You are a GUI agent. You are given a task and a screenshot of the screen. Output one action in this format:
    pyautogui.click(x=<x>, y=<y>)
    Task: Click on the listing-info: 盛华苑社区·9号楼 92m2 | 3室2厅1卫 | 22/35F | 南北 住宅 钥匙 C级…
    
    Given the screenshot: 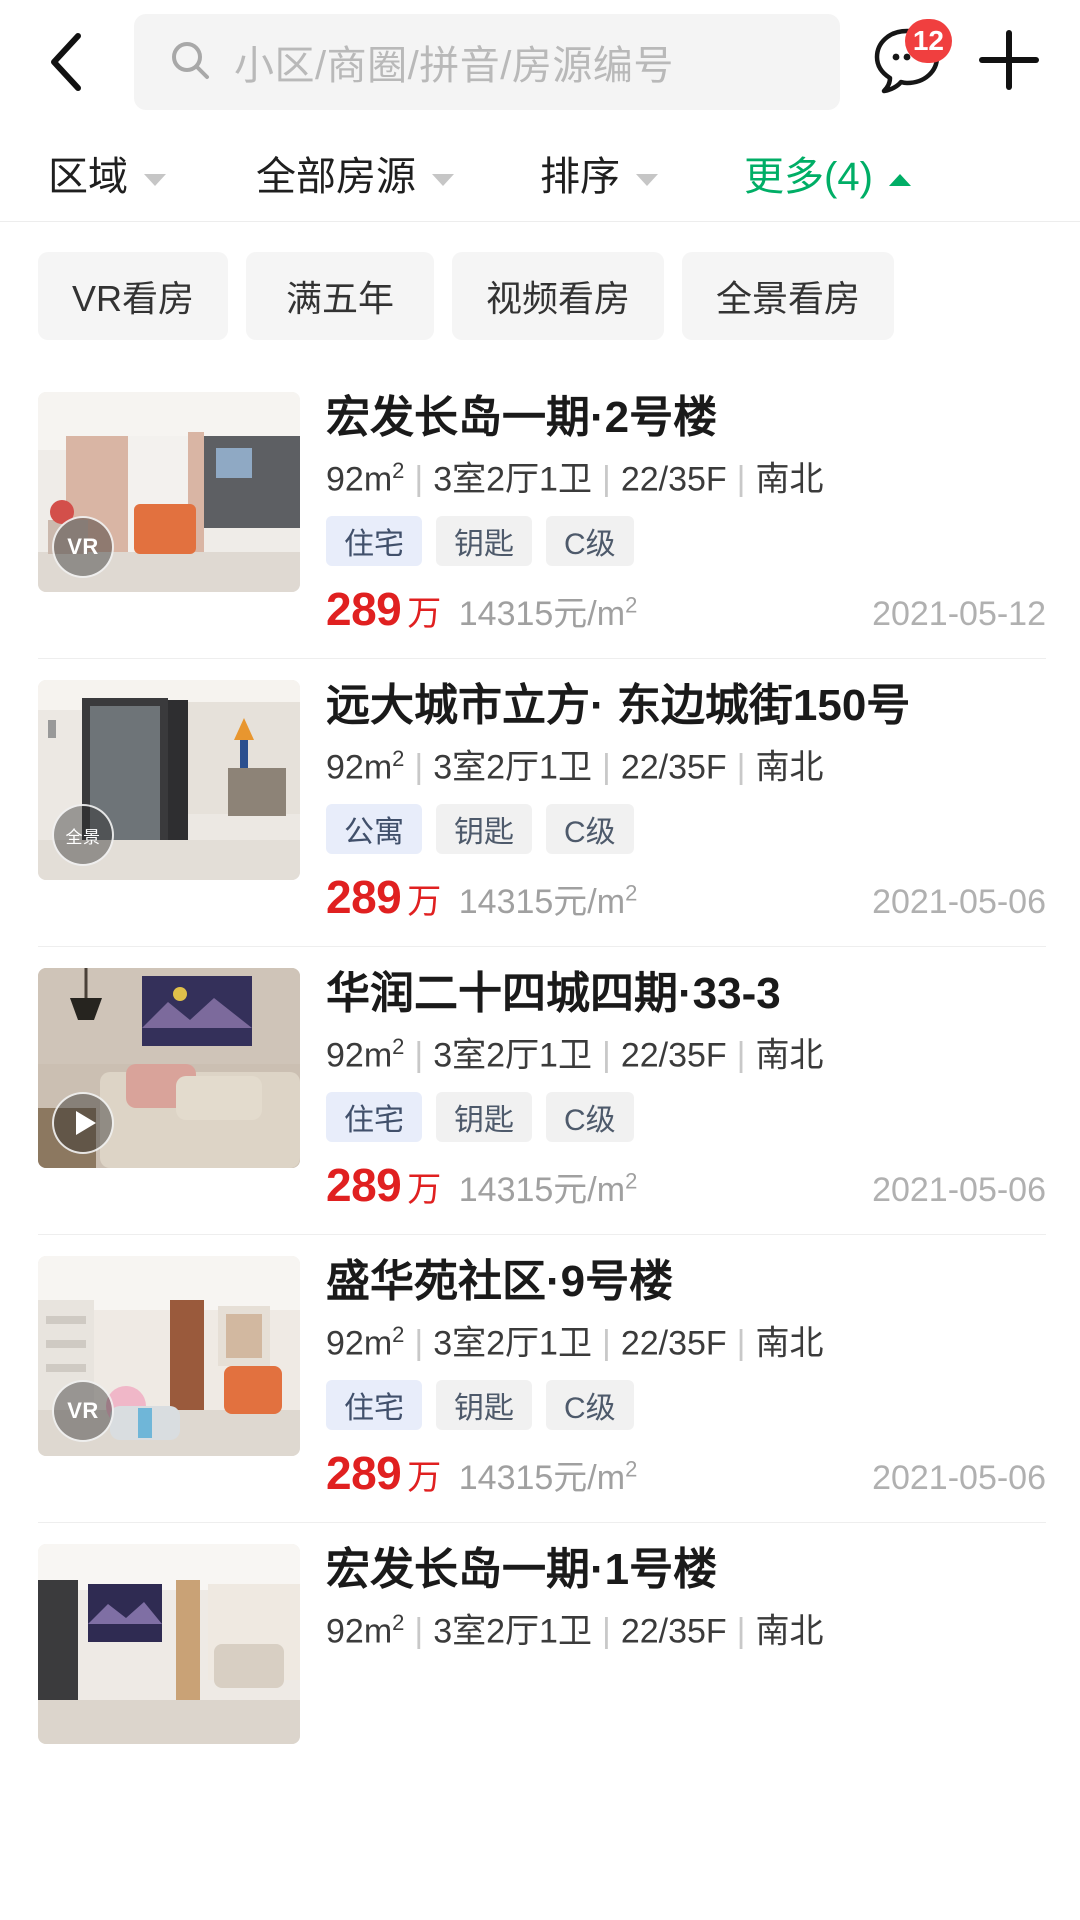 What is the action you would take?
    pyautogui.click(x=686, y=1378)
    